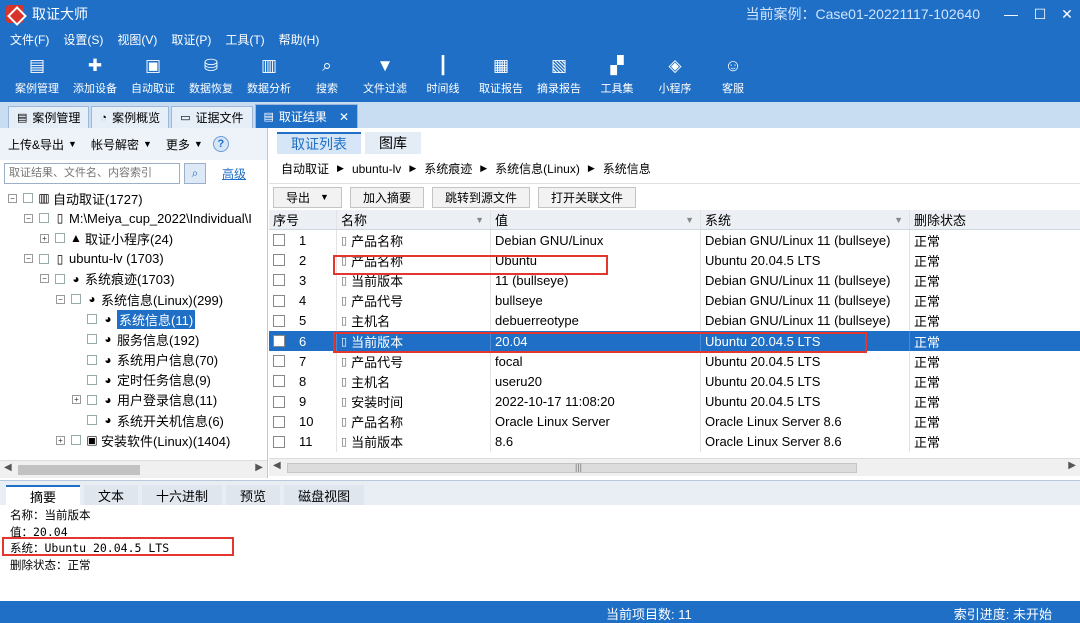  Describe the element at coordinates (43, 495) in the screenshot. I see `detail-tab-0: 摘要` at that location.